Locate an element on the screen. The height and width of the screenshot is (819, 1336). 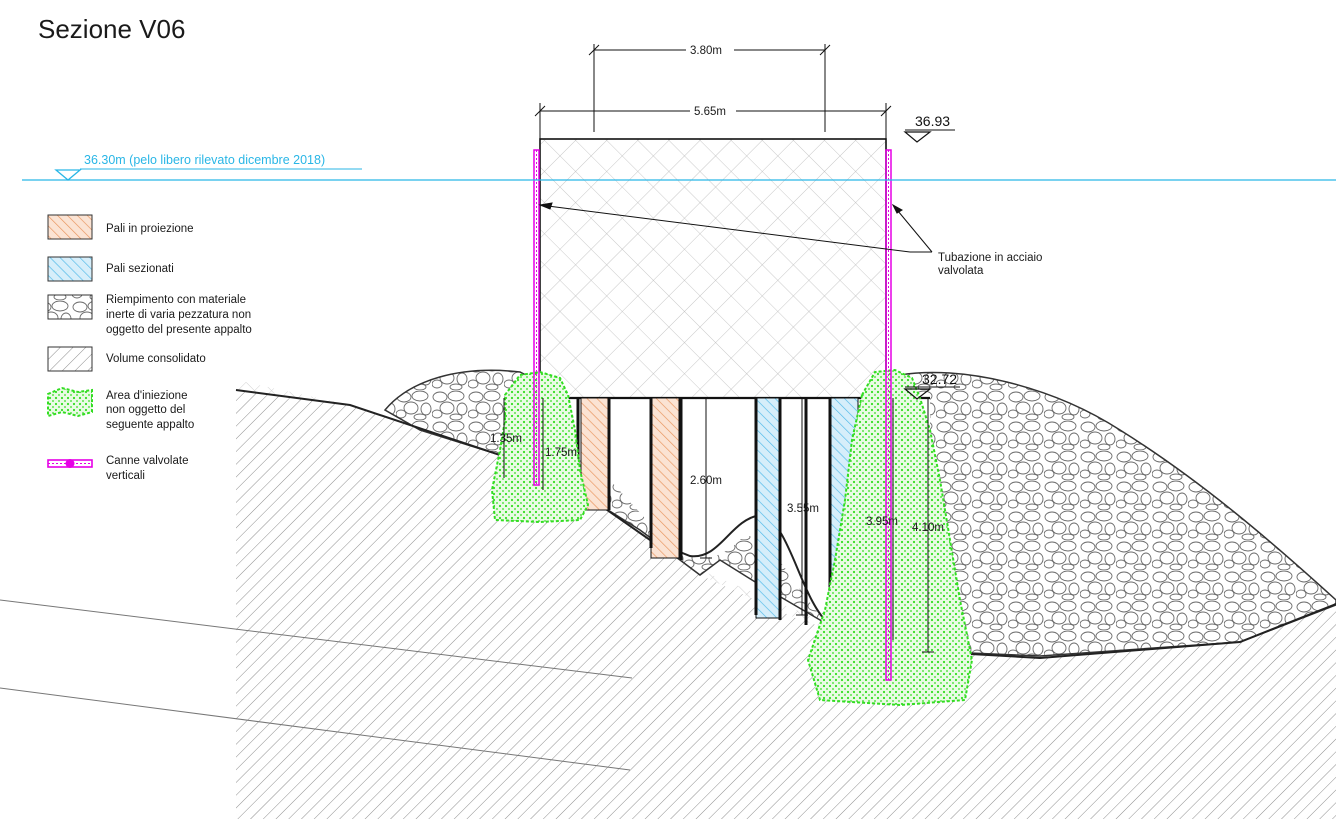
legend-projection-piles: Pali in proiezione is located at coordinates (150, 229).